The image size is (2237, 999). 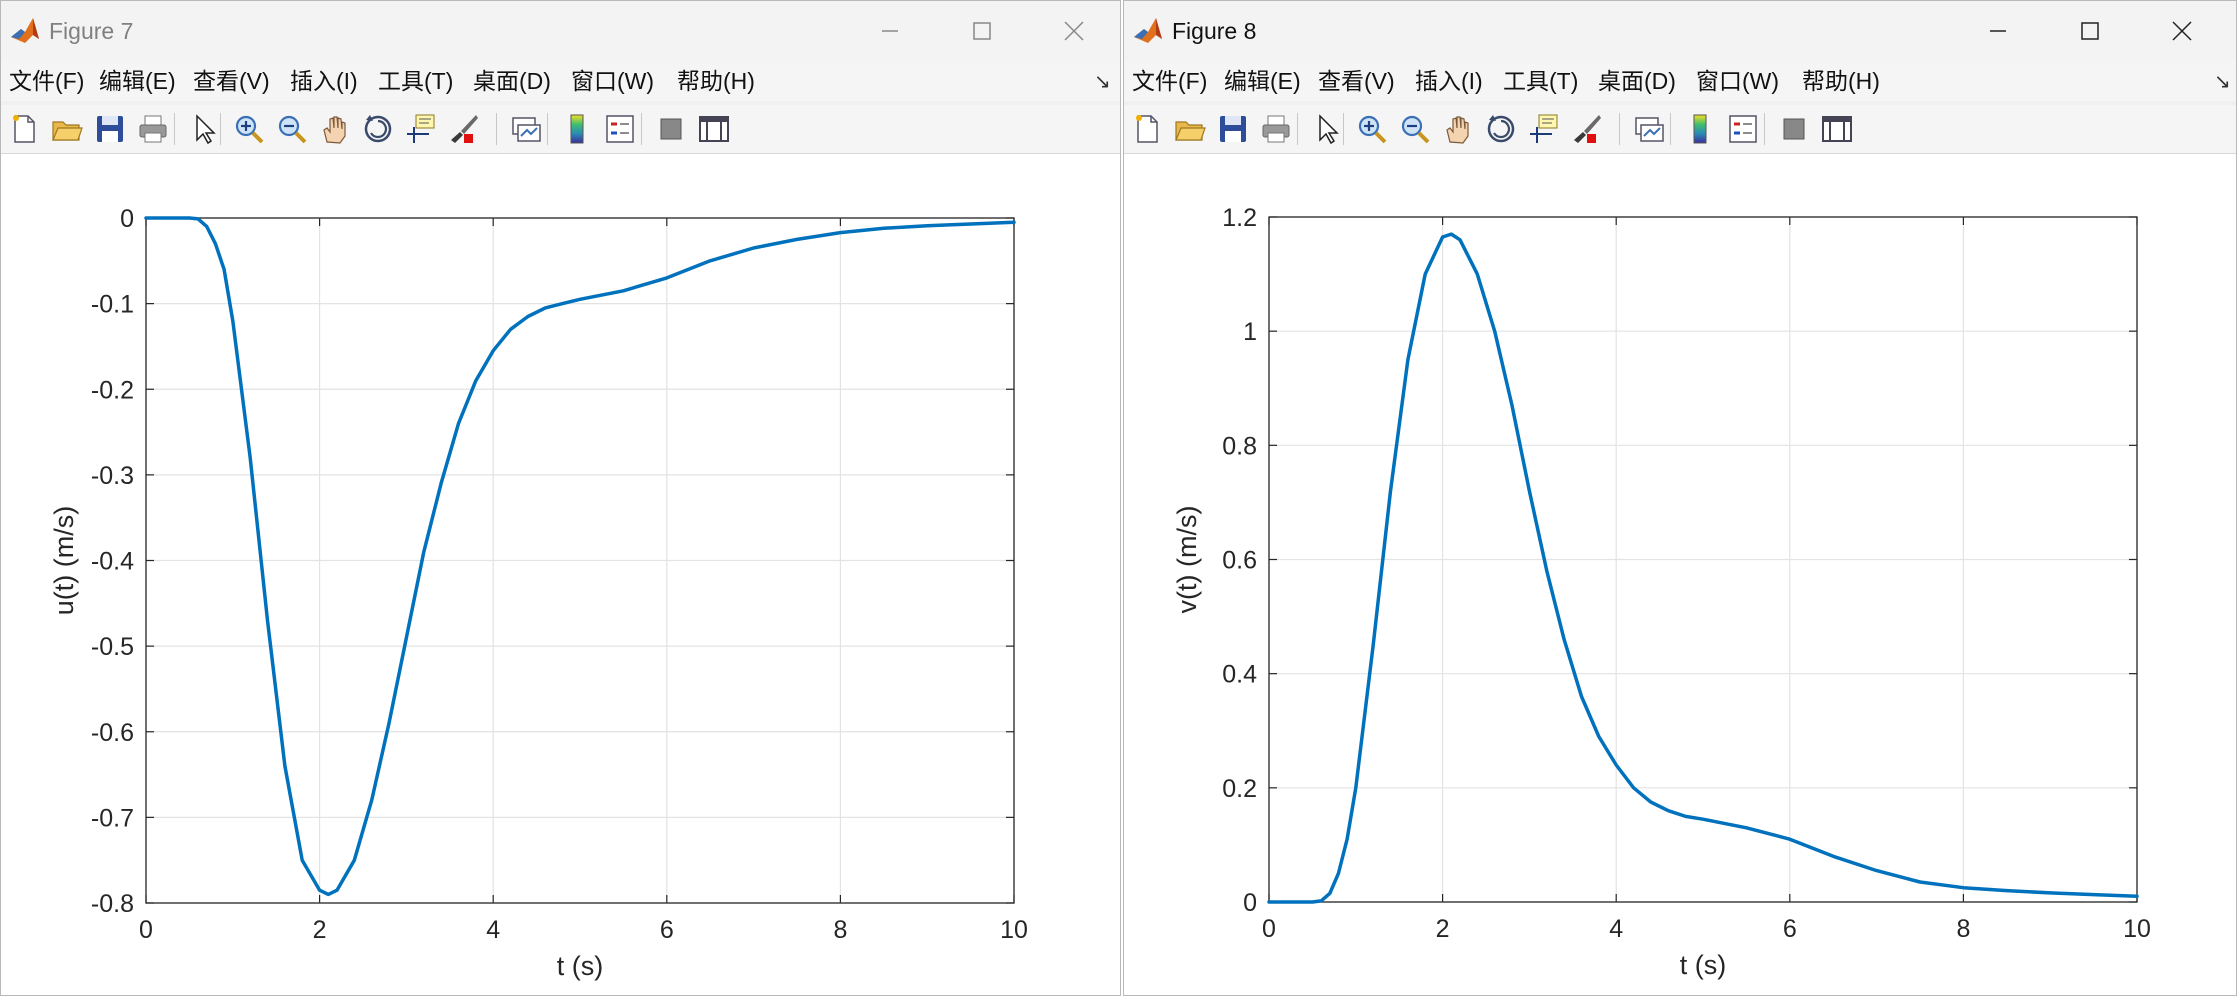 What do you see at coordinates (1239, 675) in the screenshot?
I see `y-tick-label: 0.4` at bounding box center [1239, 675].